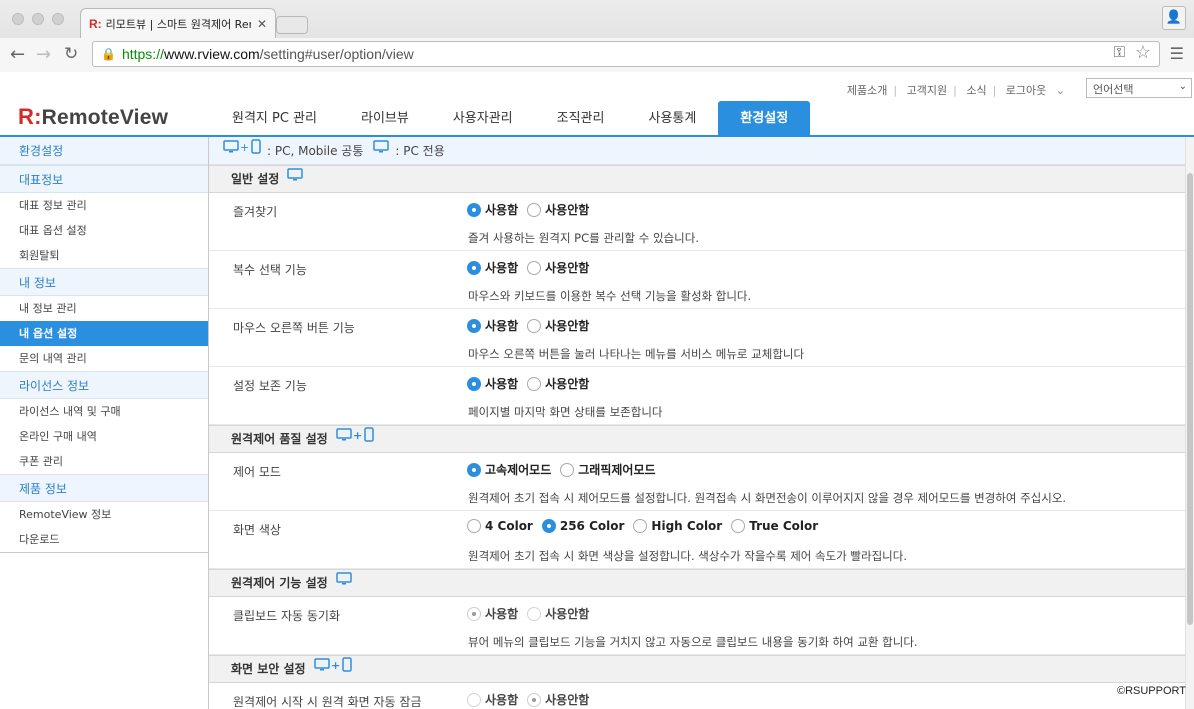  Describe the element at coordinates (104, 358) in the screenshot. I see `sidebar-item-inquiries: 문의 내역 관리` at that location.